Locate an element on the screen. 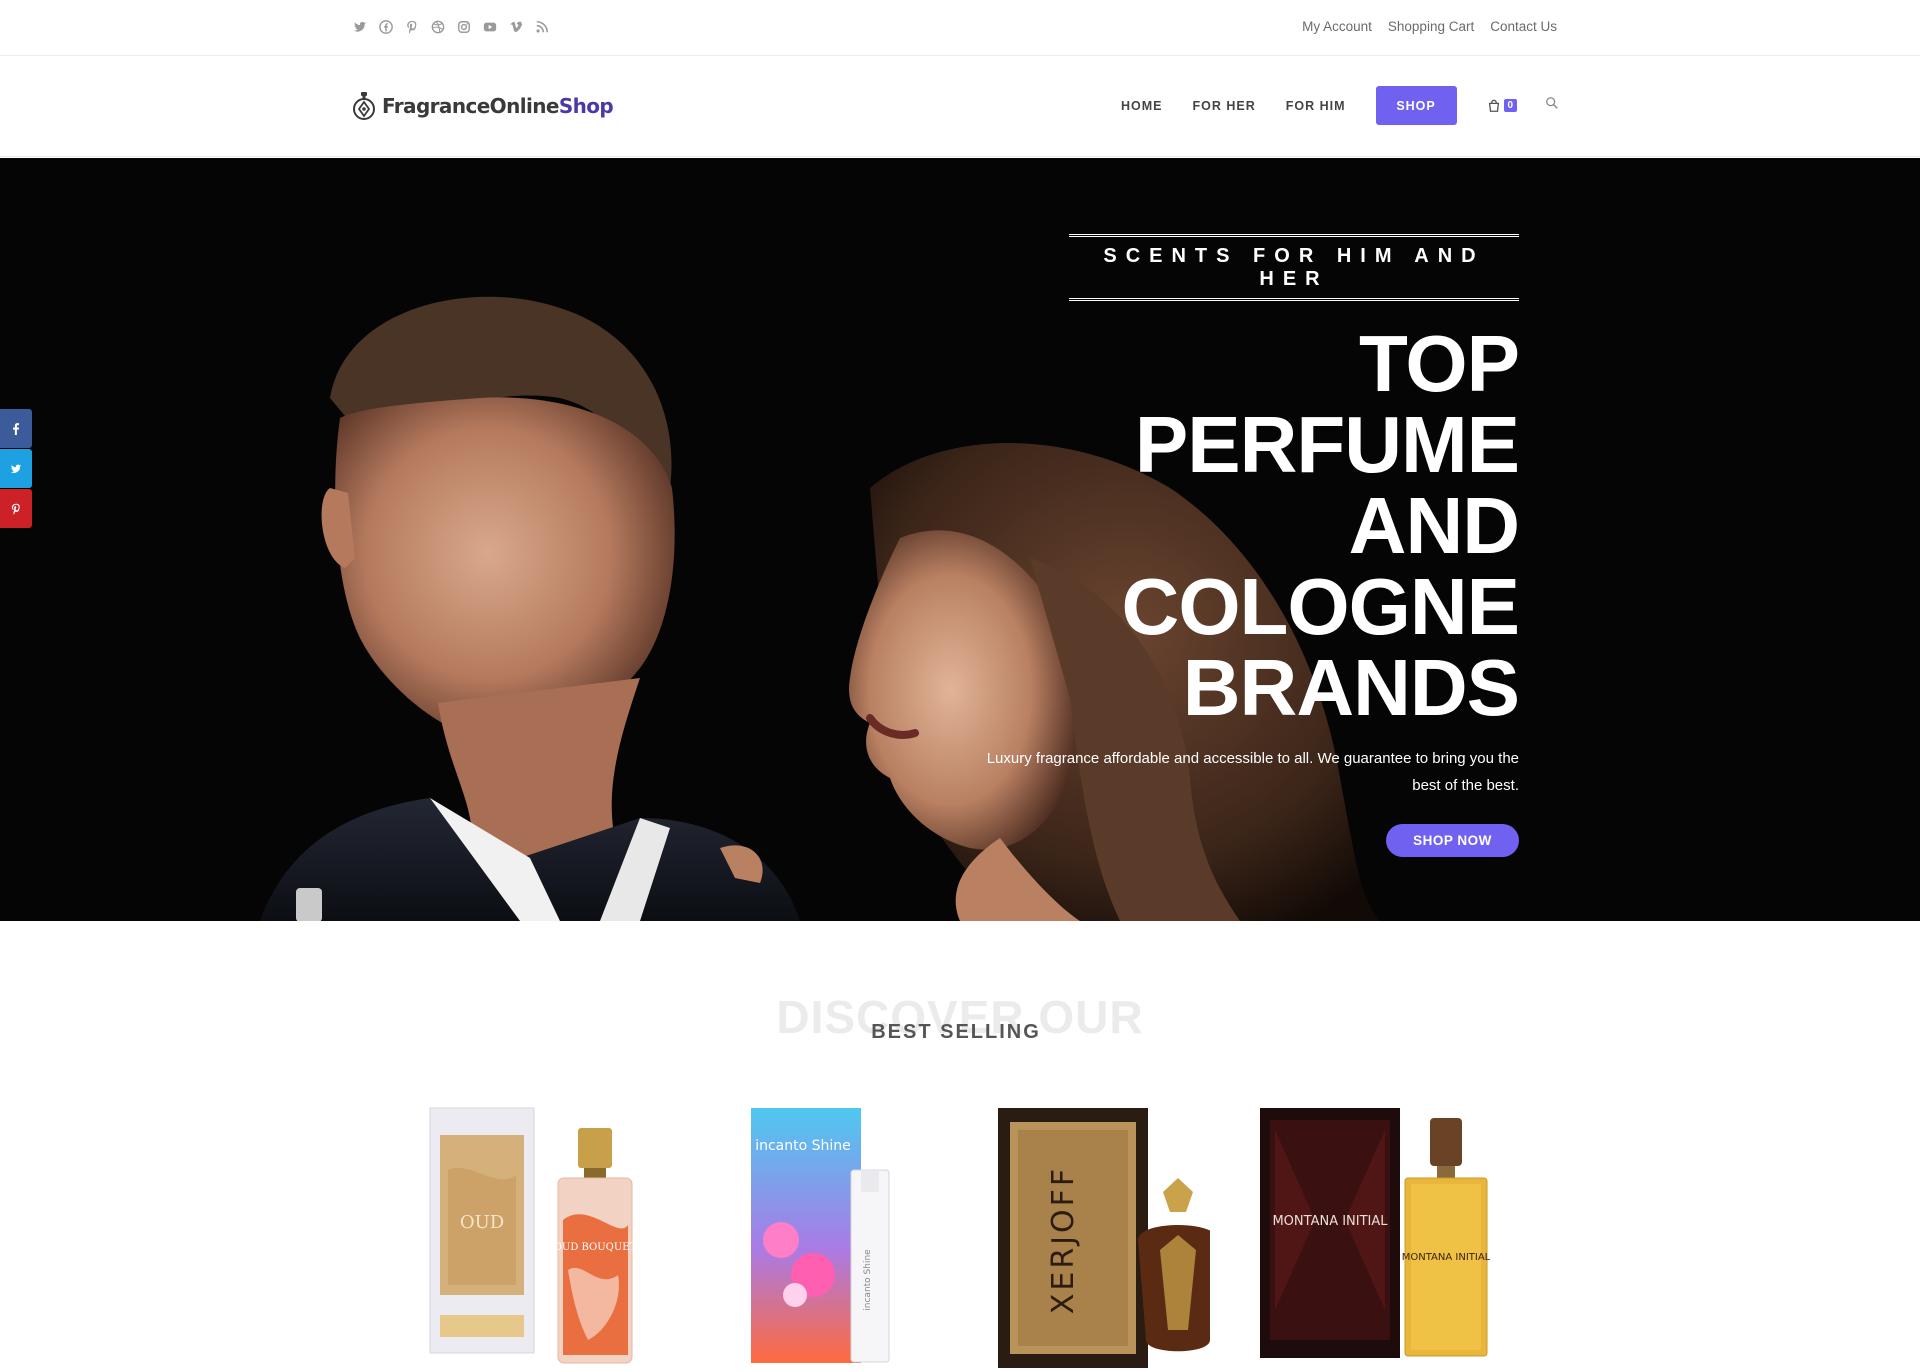  share-twitter-button is located at coordinates (16, 468).